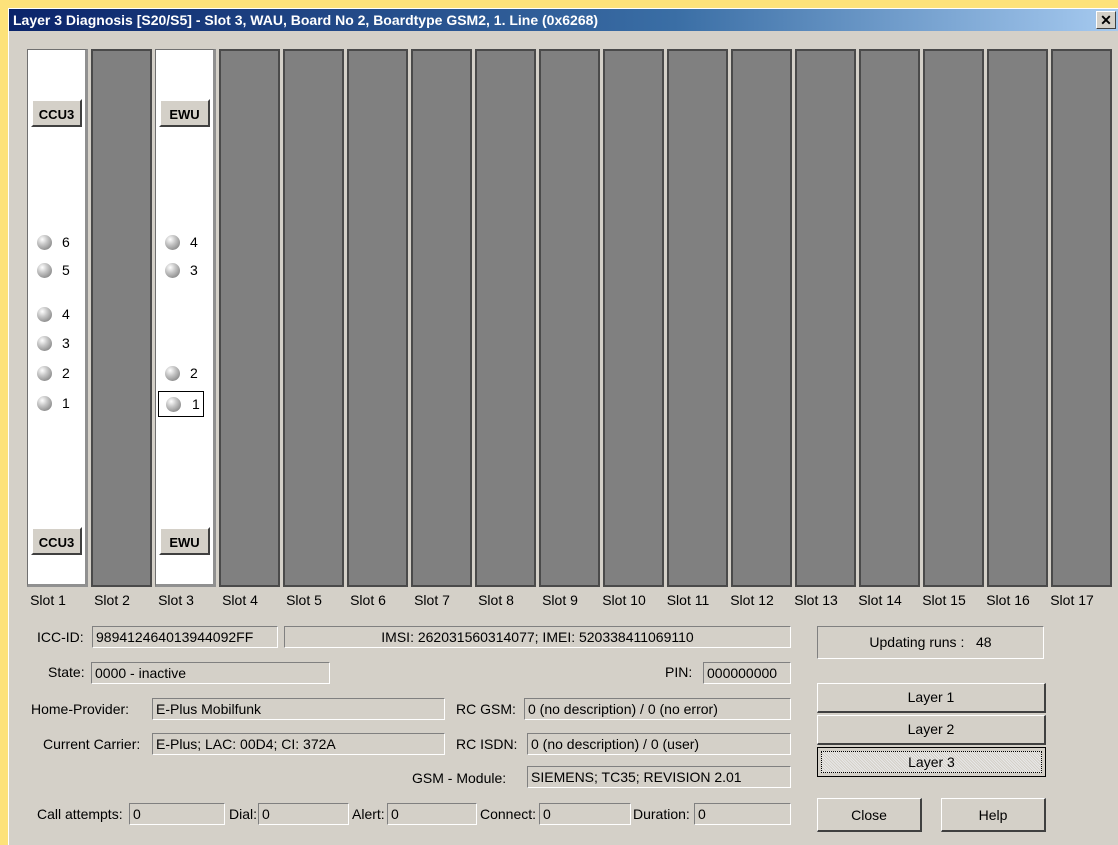  What do you see at coordinates (657, 709) in the screenshot?
I see `rc-gsm-field: 0 (no description) / 0 (no error)` at bounding box center [657, 709].